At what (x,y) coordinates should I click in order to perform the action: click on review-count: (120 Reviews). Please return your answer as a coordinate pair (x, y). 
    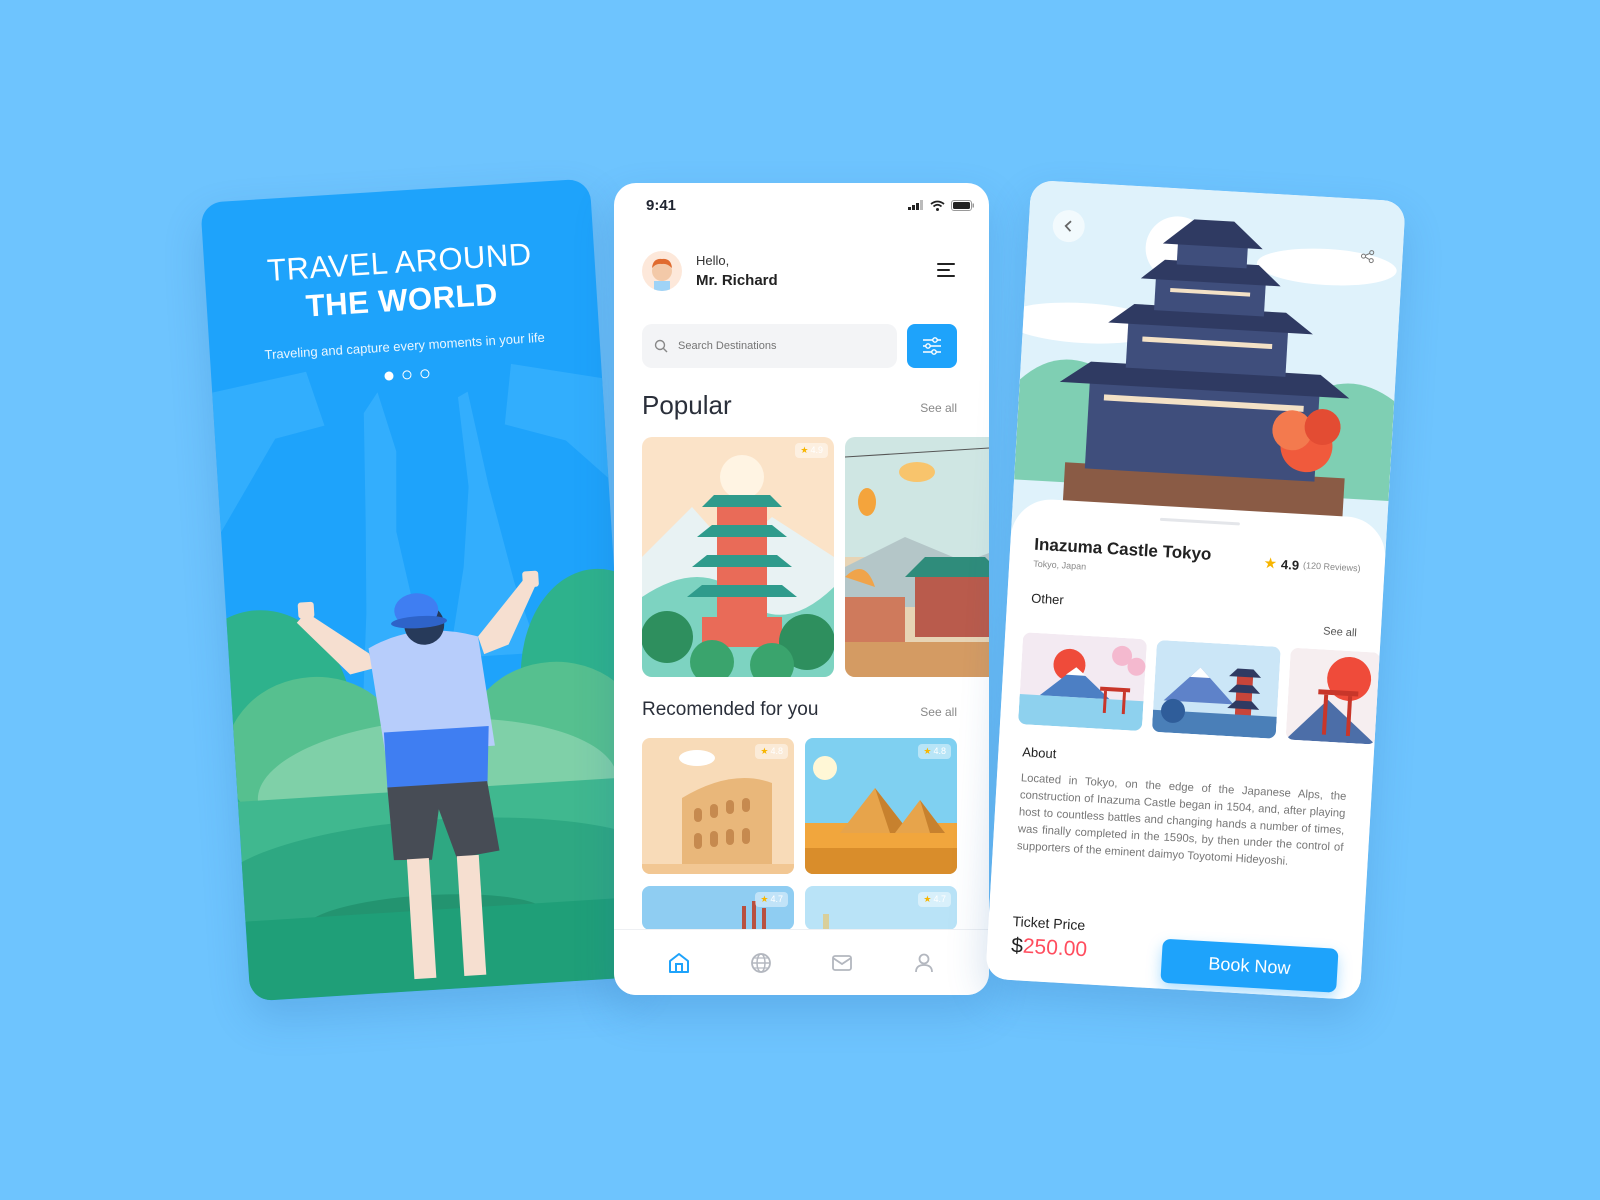
    Looking at the image, I should click on (1331, 567).